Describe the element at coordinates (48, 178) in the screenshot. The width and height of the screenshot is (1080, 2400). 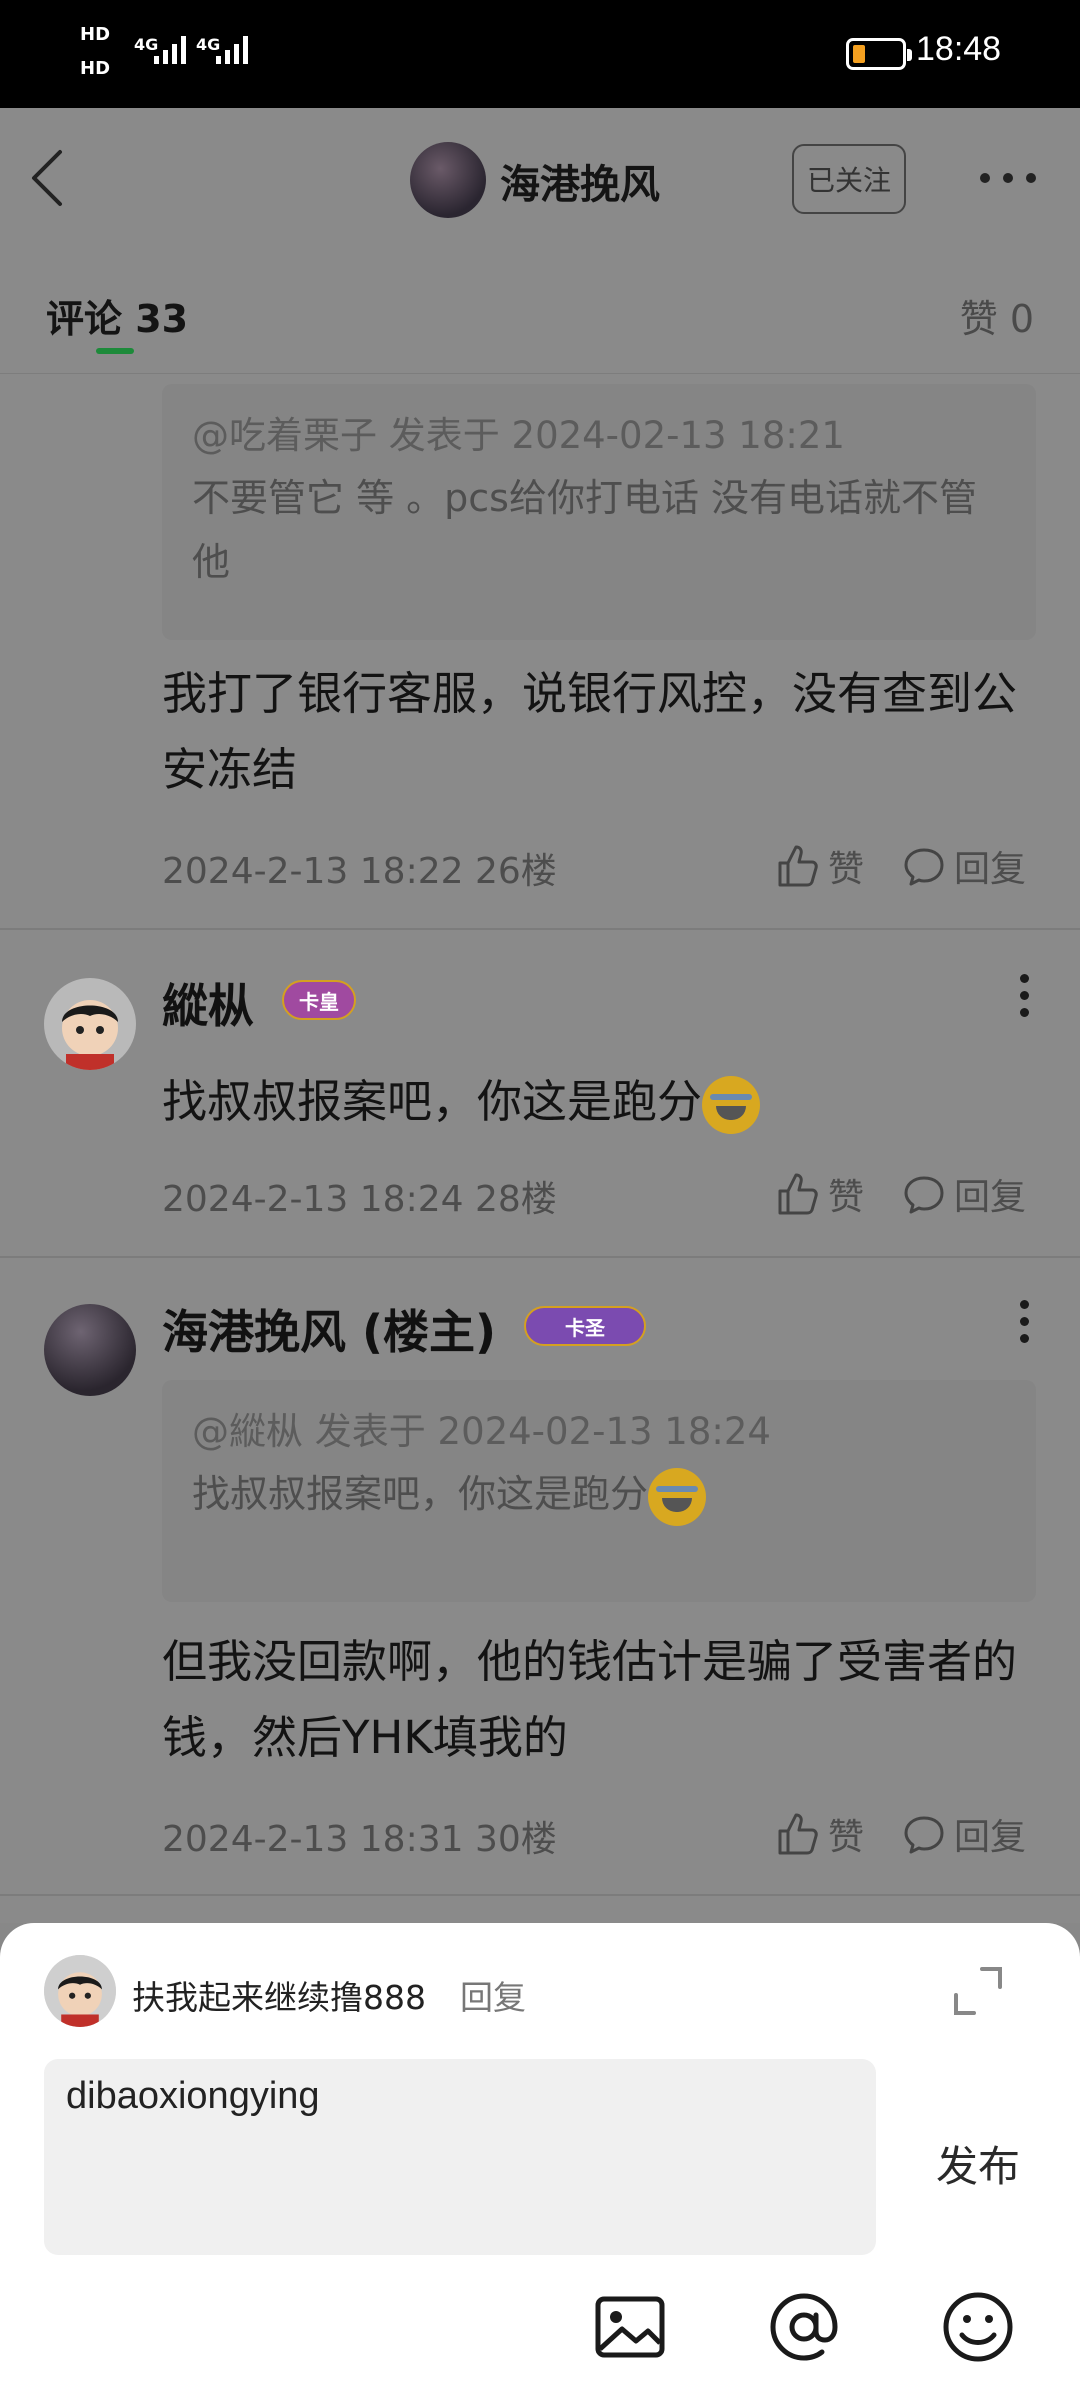
I see `back-icon` at that location.